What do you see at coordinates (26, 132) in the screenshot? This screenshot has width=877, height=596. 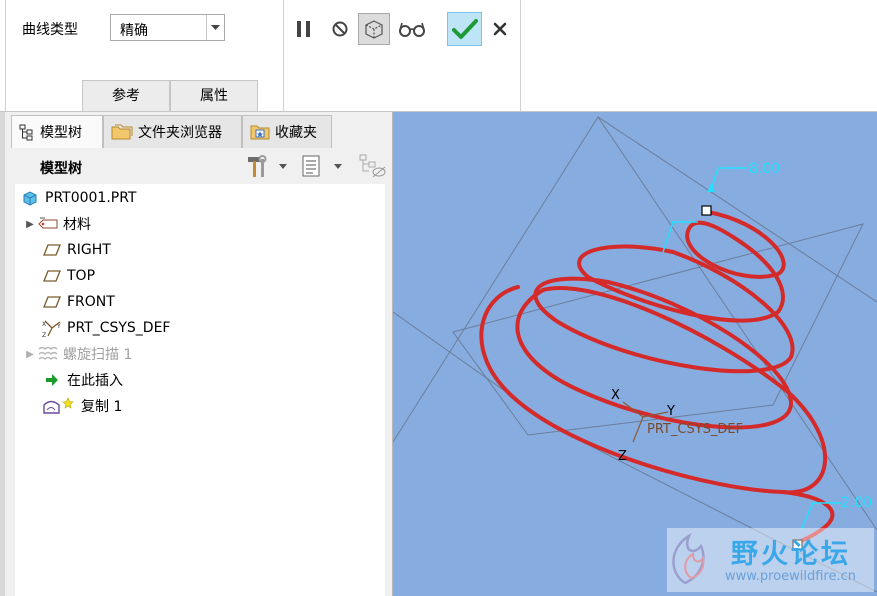 I see `model-tree-icon` at bounding box center [26, 132].